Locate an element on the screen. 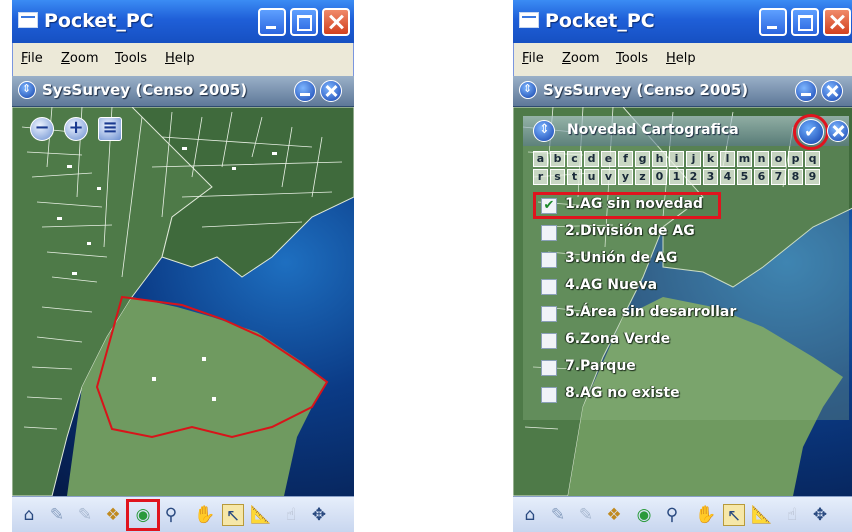 Image resolution: width=852 pixels, height=532 pixels. letter-key: p is located at coordinates (795, 159).